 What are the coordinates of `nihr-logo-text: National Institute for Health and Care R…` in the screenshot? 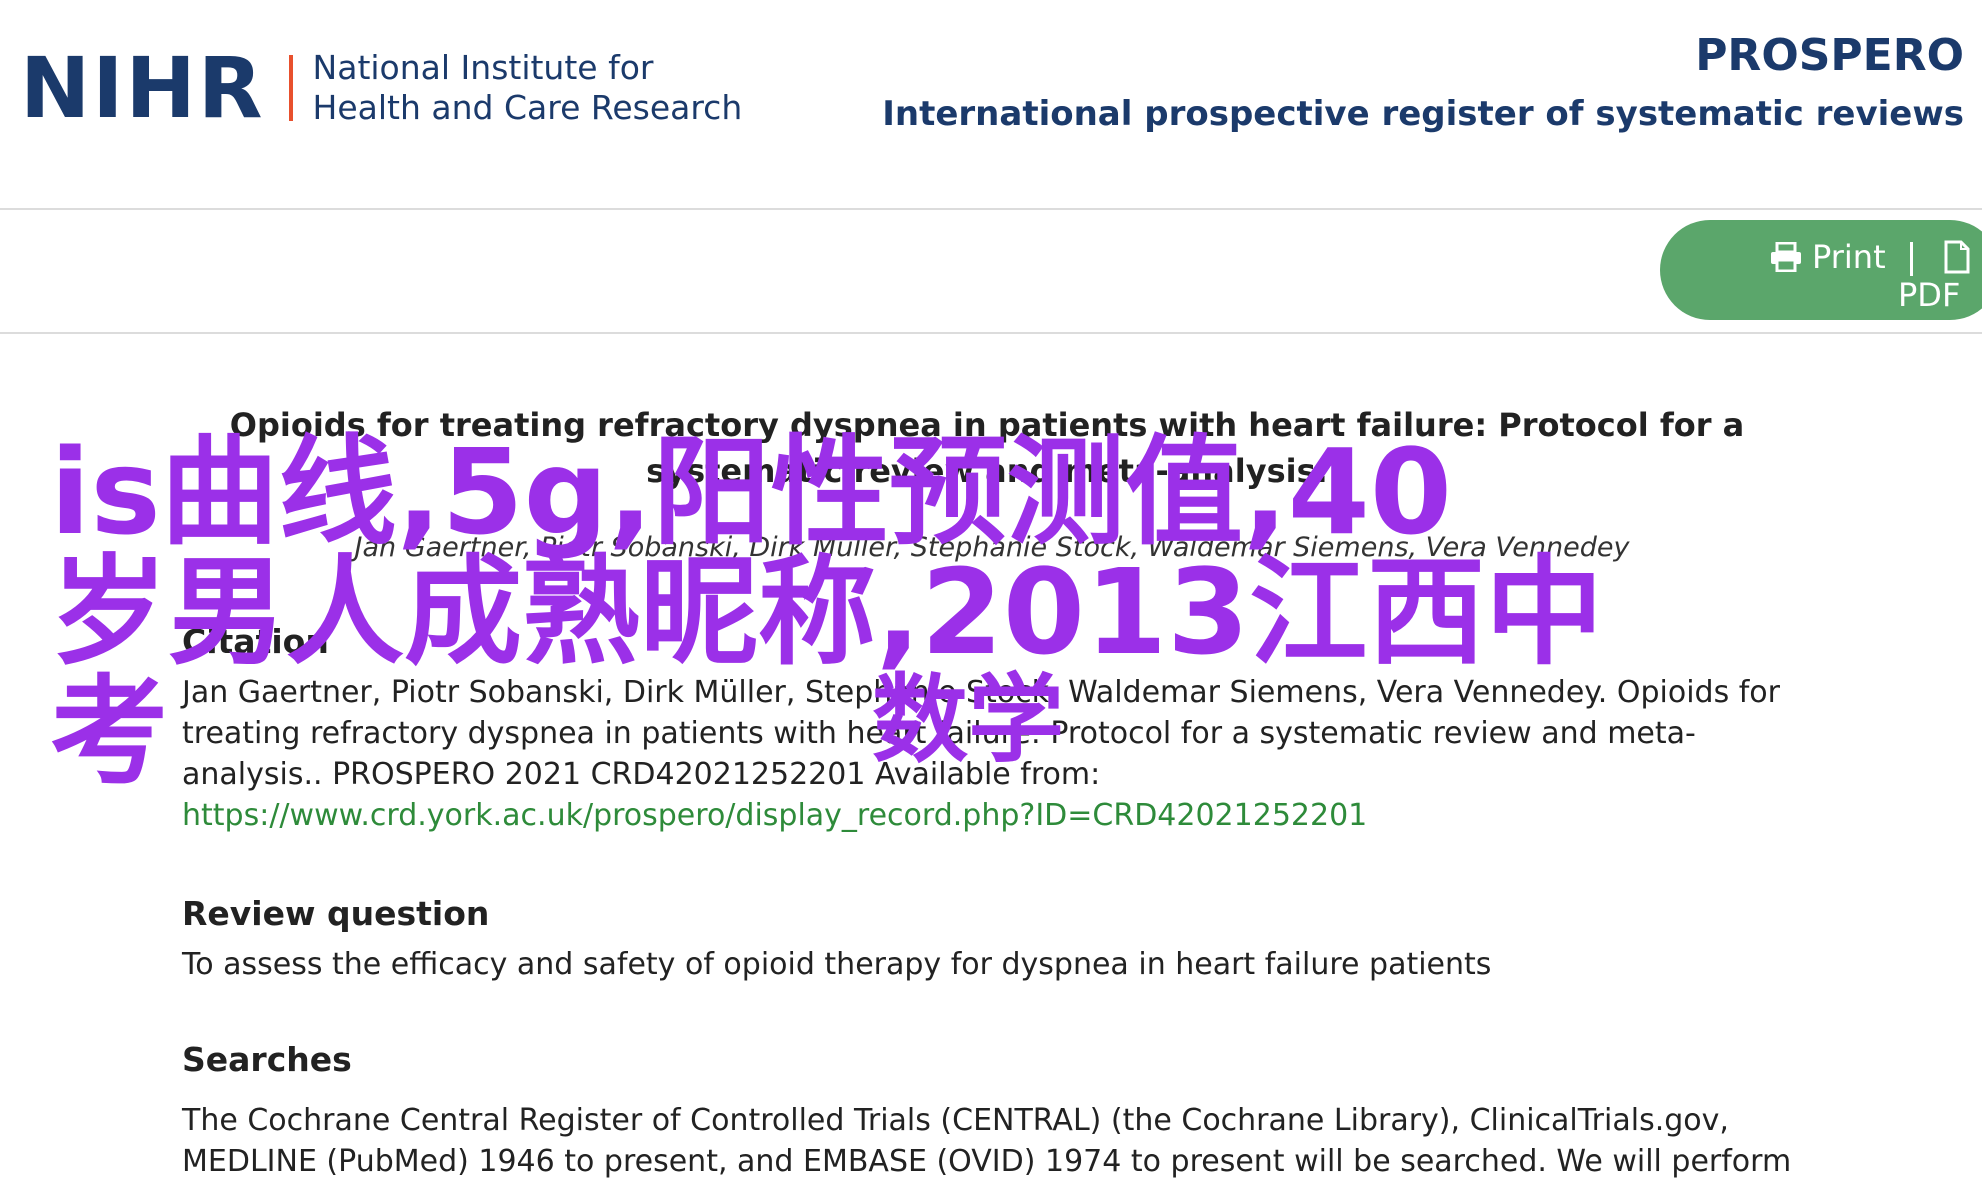 It's located at (528, 88).